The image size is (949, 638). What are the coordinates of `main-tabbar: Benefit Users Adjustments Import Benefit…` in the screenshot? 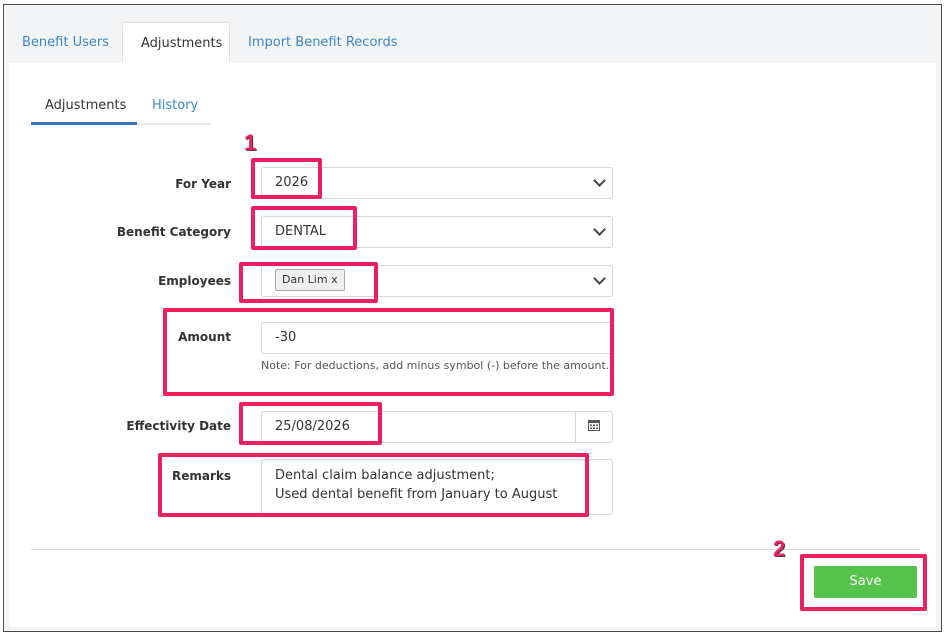 It's located at (472, 34).